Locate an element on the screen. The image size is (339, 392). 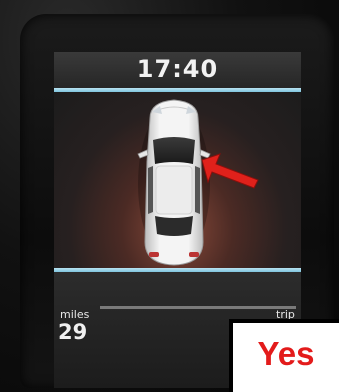
car-top-view-icon is located at coordinates (174, 182).